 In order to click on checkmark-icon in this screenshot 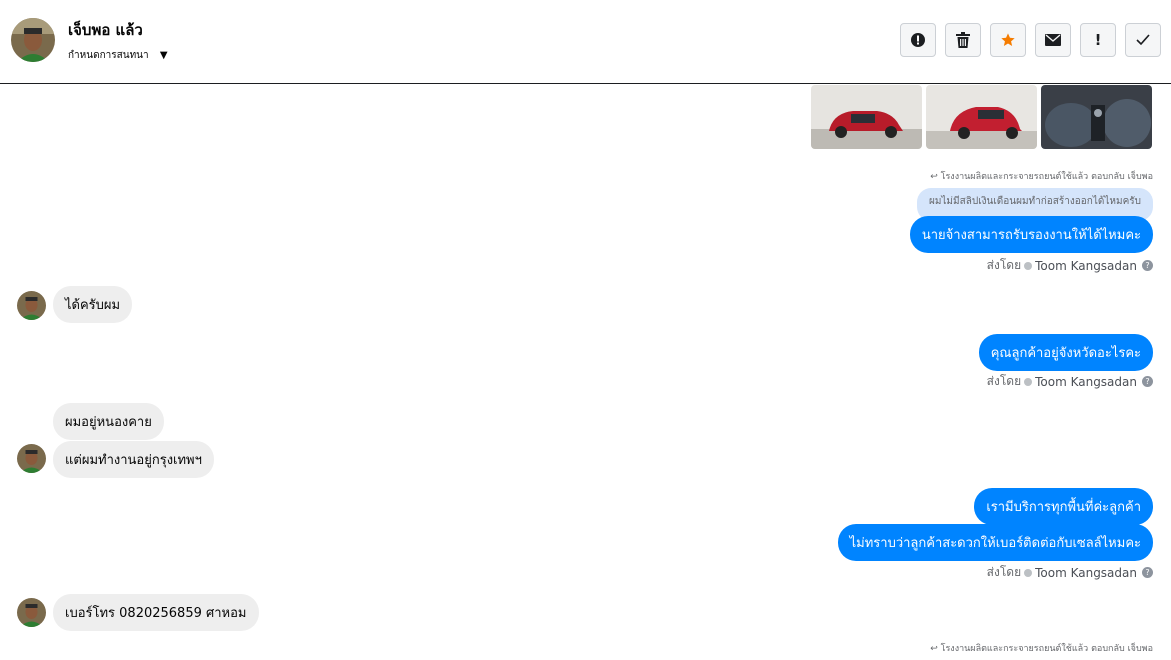, I will do `click(1143, 40)`.